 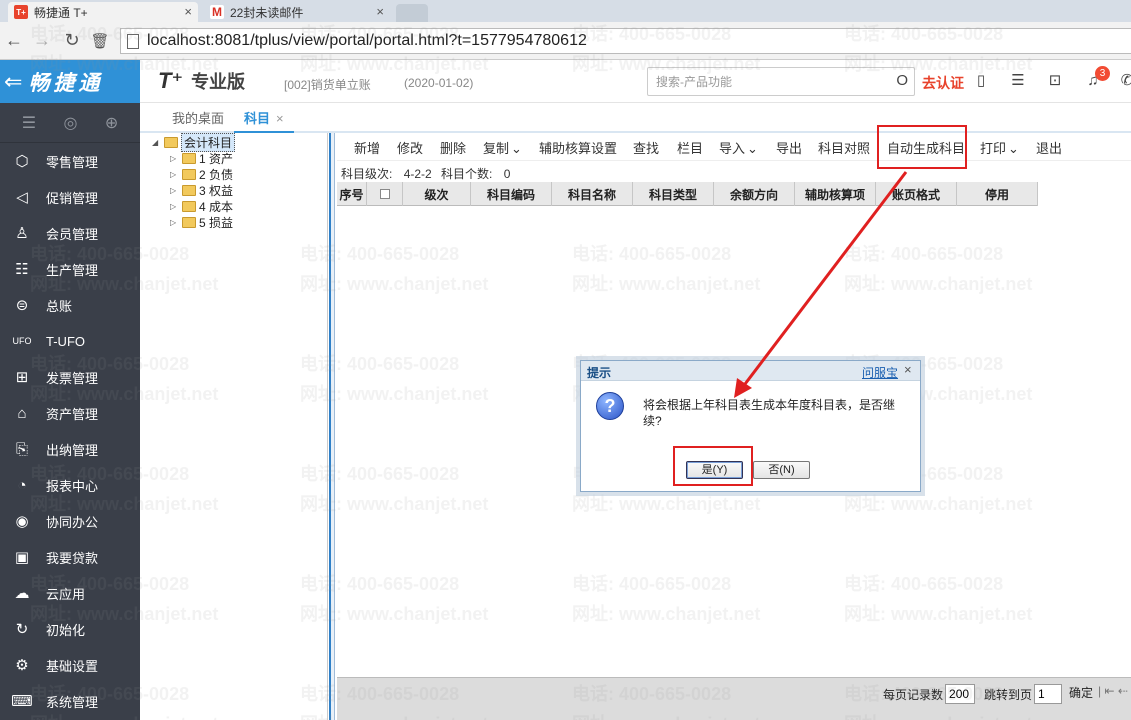 What do you see at coordinates (821, 284) in the screenshot?
I see `annotation-arrow` at bounding box center [821, 284].